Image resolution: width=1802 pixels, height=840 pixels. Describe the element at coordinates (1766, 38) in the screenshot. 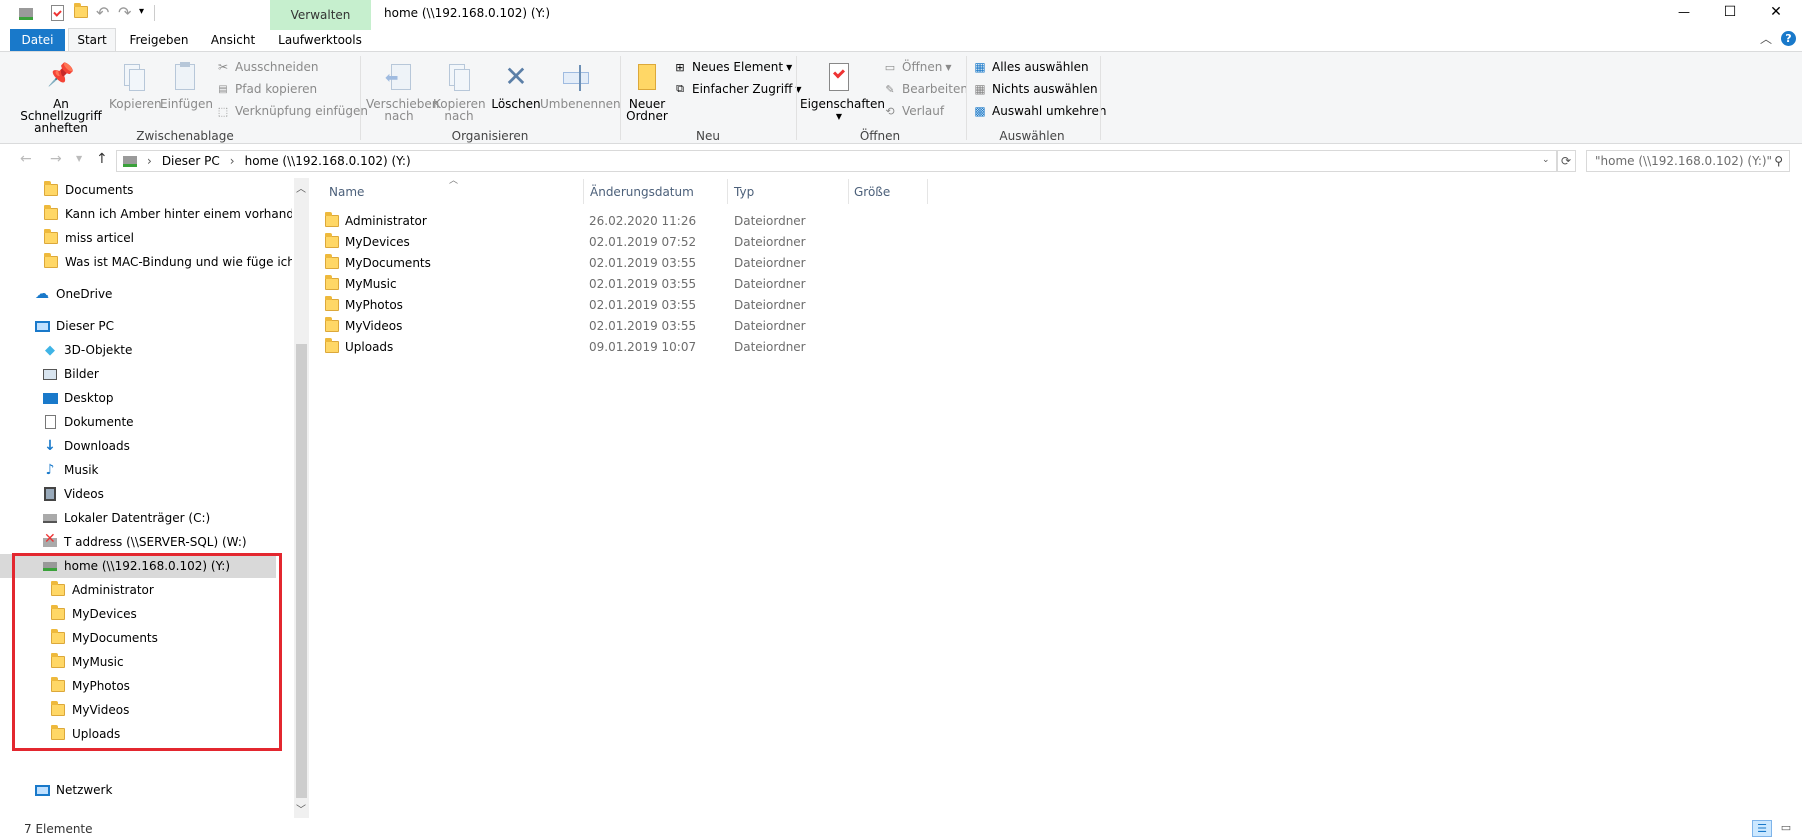

I see `ribbon-collapse-icon: ︿` at that location.